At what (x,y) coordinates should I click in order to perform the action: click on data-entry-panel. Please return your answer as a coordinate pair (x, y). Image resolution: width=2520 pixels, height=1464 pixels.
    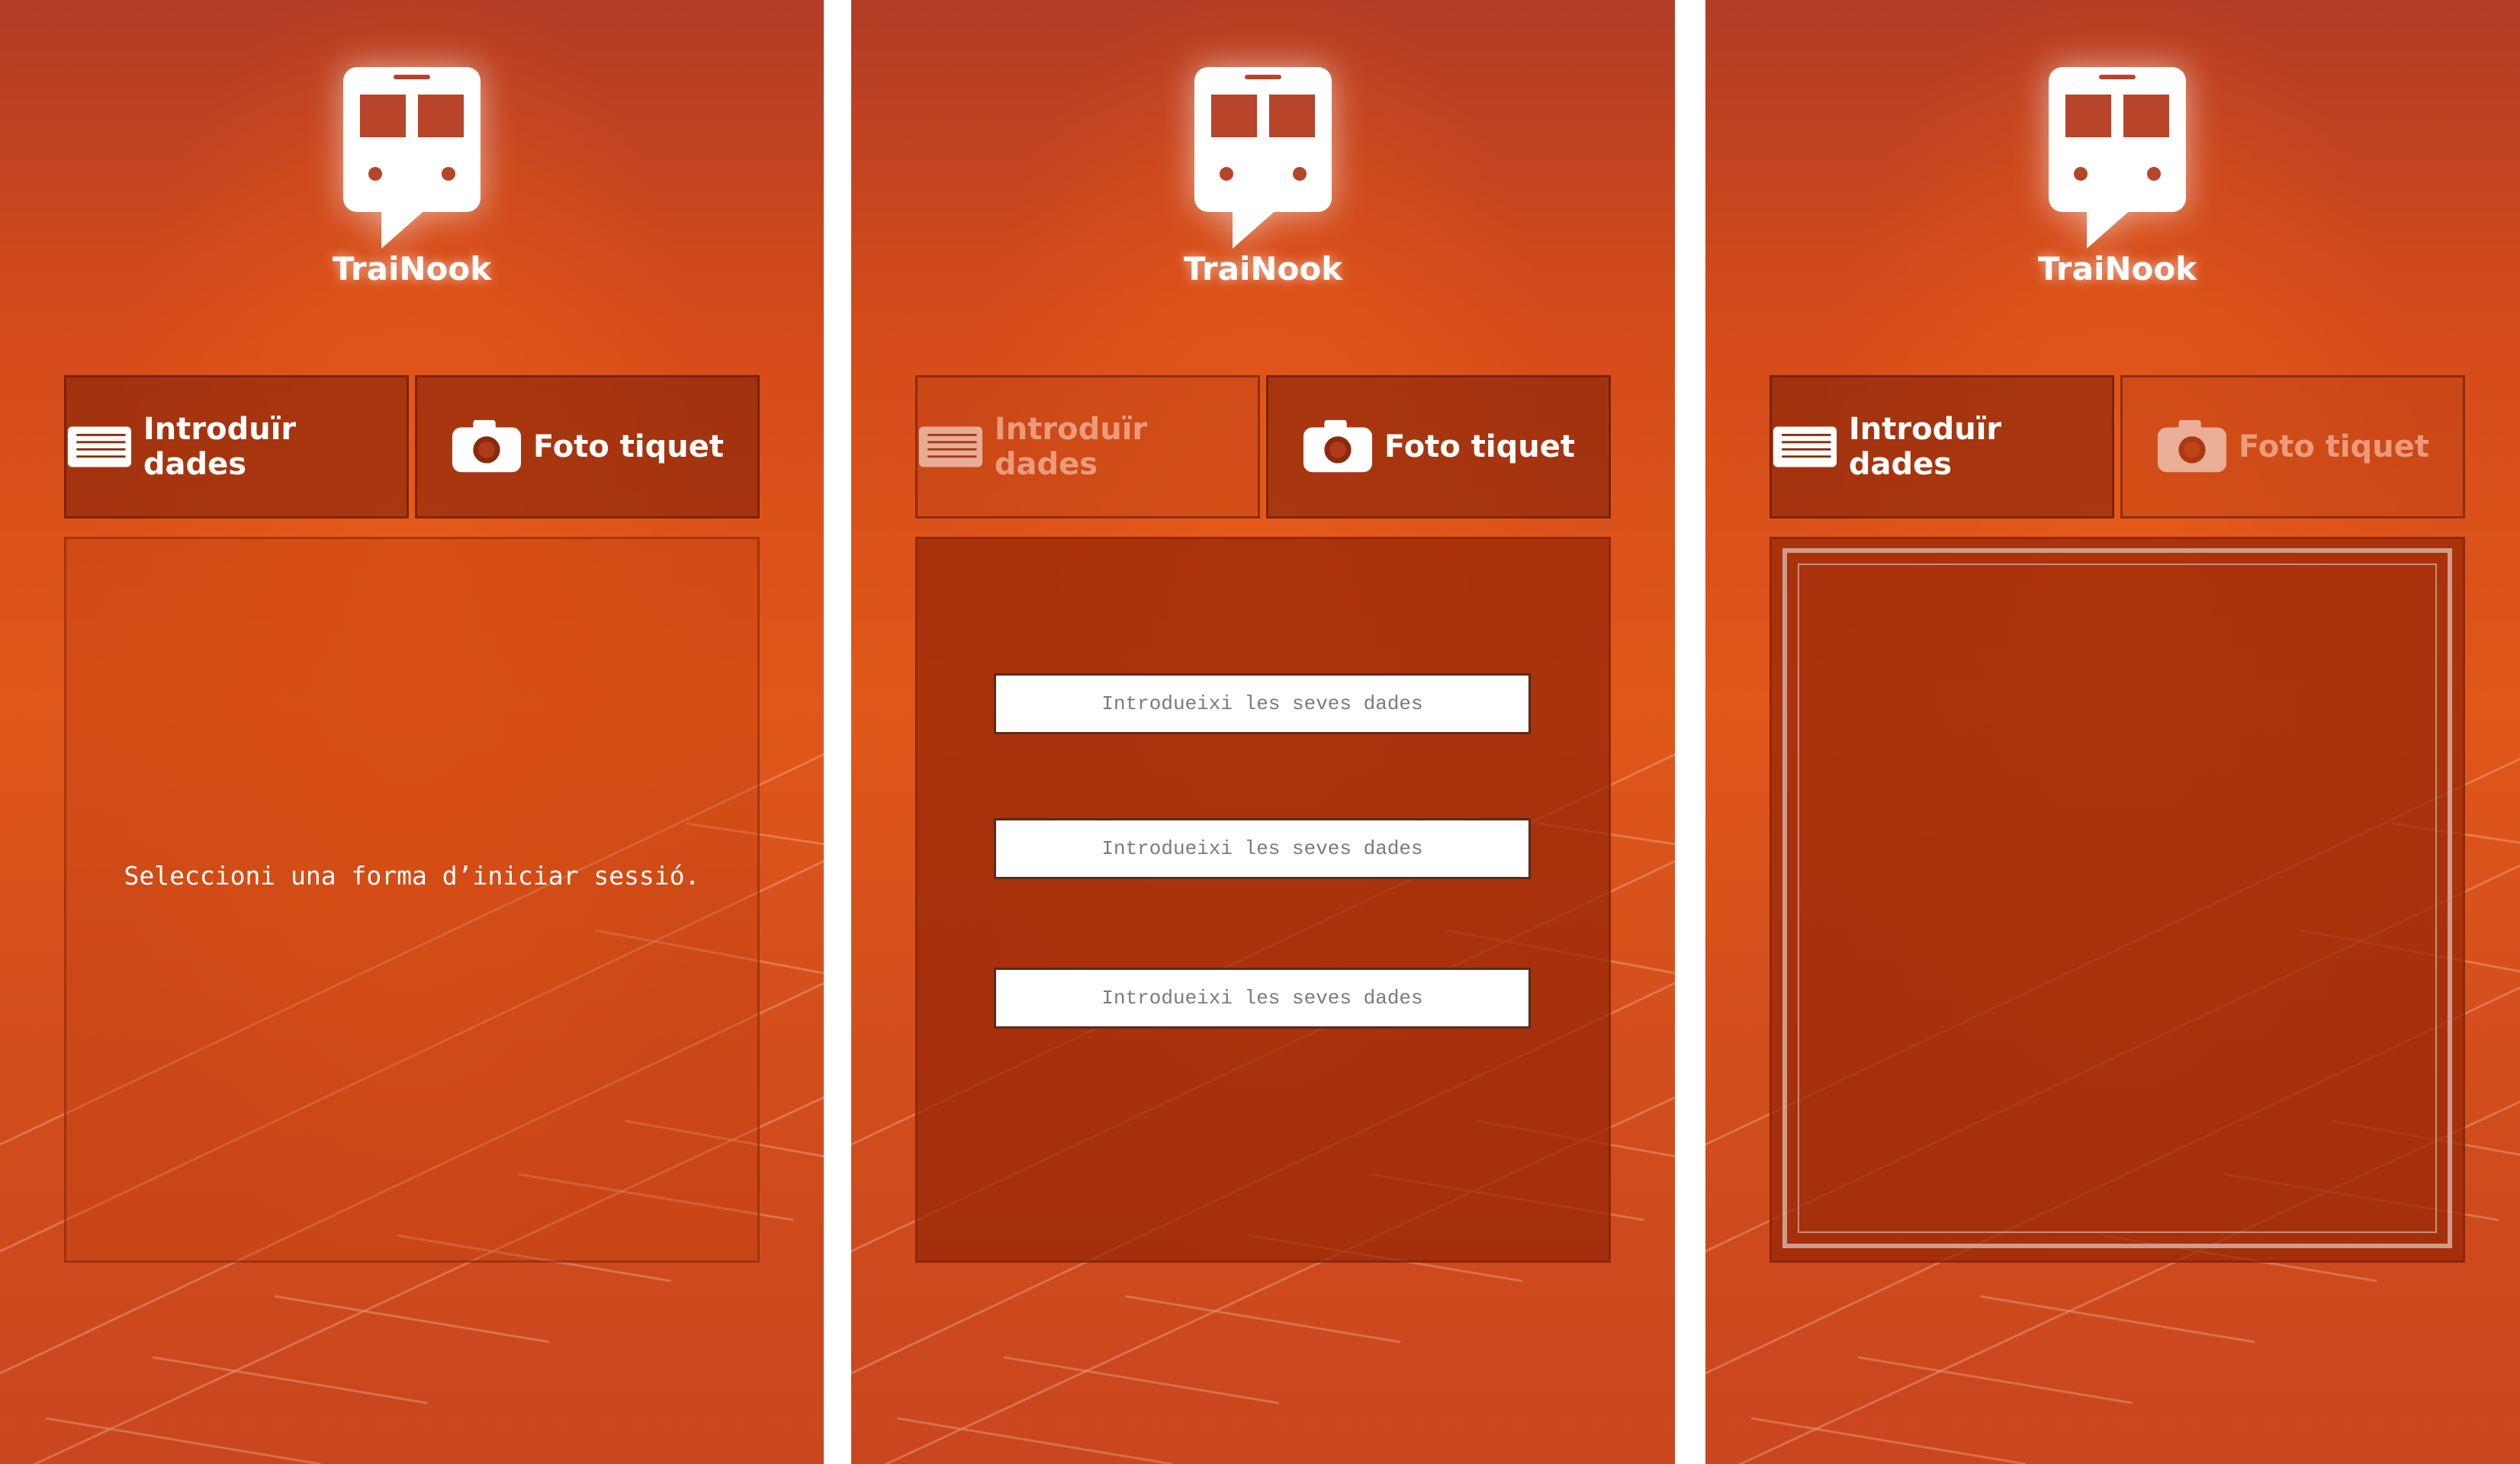
    Looking at the image, I should click on (1263, 900).